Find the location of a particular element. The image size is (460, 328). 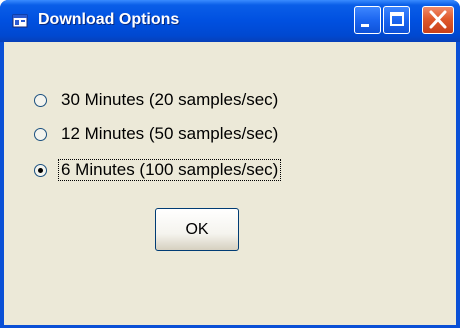

option-label: 12 Minutes (50 samples/sec) is located at coordinates (169, 134).